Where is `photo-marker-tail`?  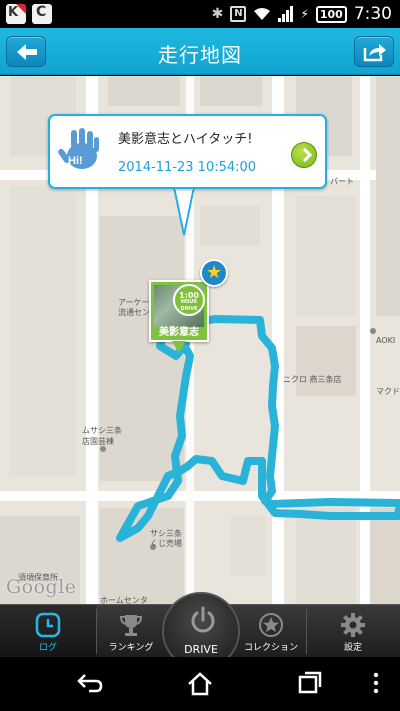
photo-marker-tail is located at coordinates (179, 347).